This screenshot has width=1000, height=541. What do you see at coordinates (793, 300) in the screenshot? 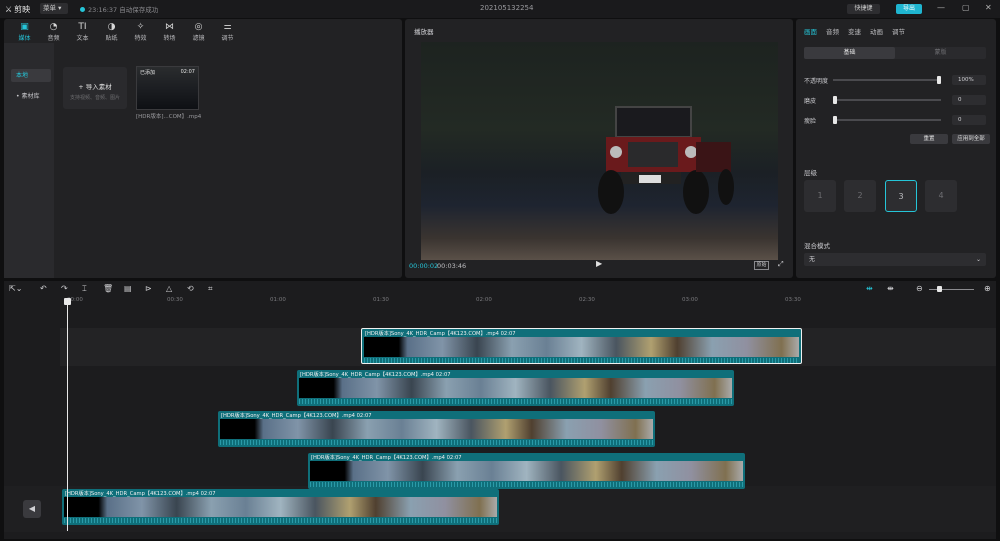
I see `ruler-tick: 03:30` at bounding box center [793, 300].